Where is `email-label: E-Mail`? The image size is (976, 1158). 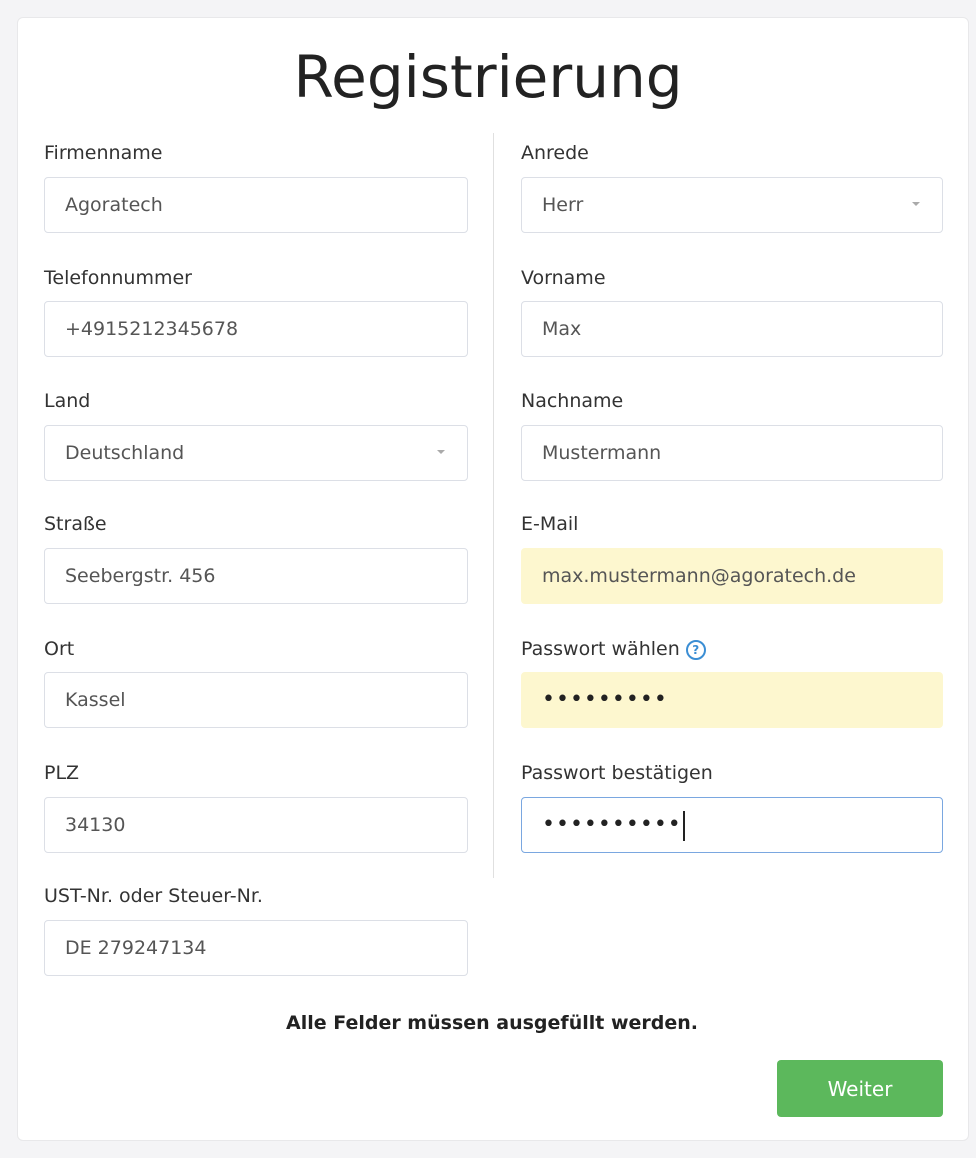
email-label: E-Mail is located at coordinates (550, 524).